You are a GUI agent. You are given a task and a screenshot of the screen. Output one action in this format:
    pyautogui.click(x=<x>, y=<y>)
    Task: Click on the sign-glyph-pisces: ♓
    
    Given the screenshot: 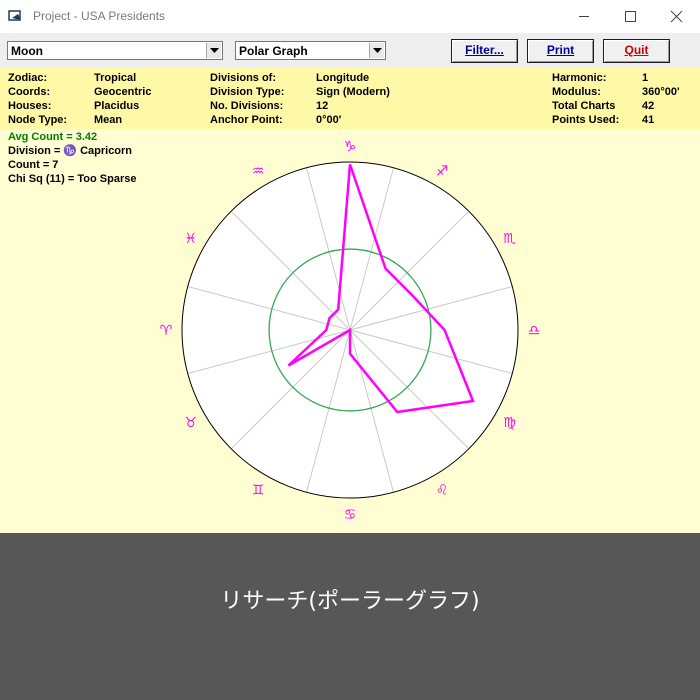 What is the action you would take?
    pyautogui.click(x=190, y=239)
    